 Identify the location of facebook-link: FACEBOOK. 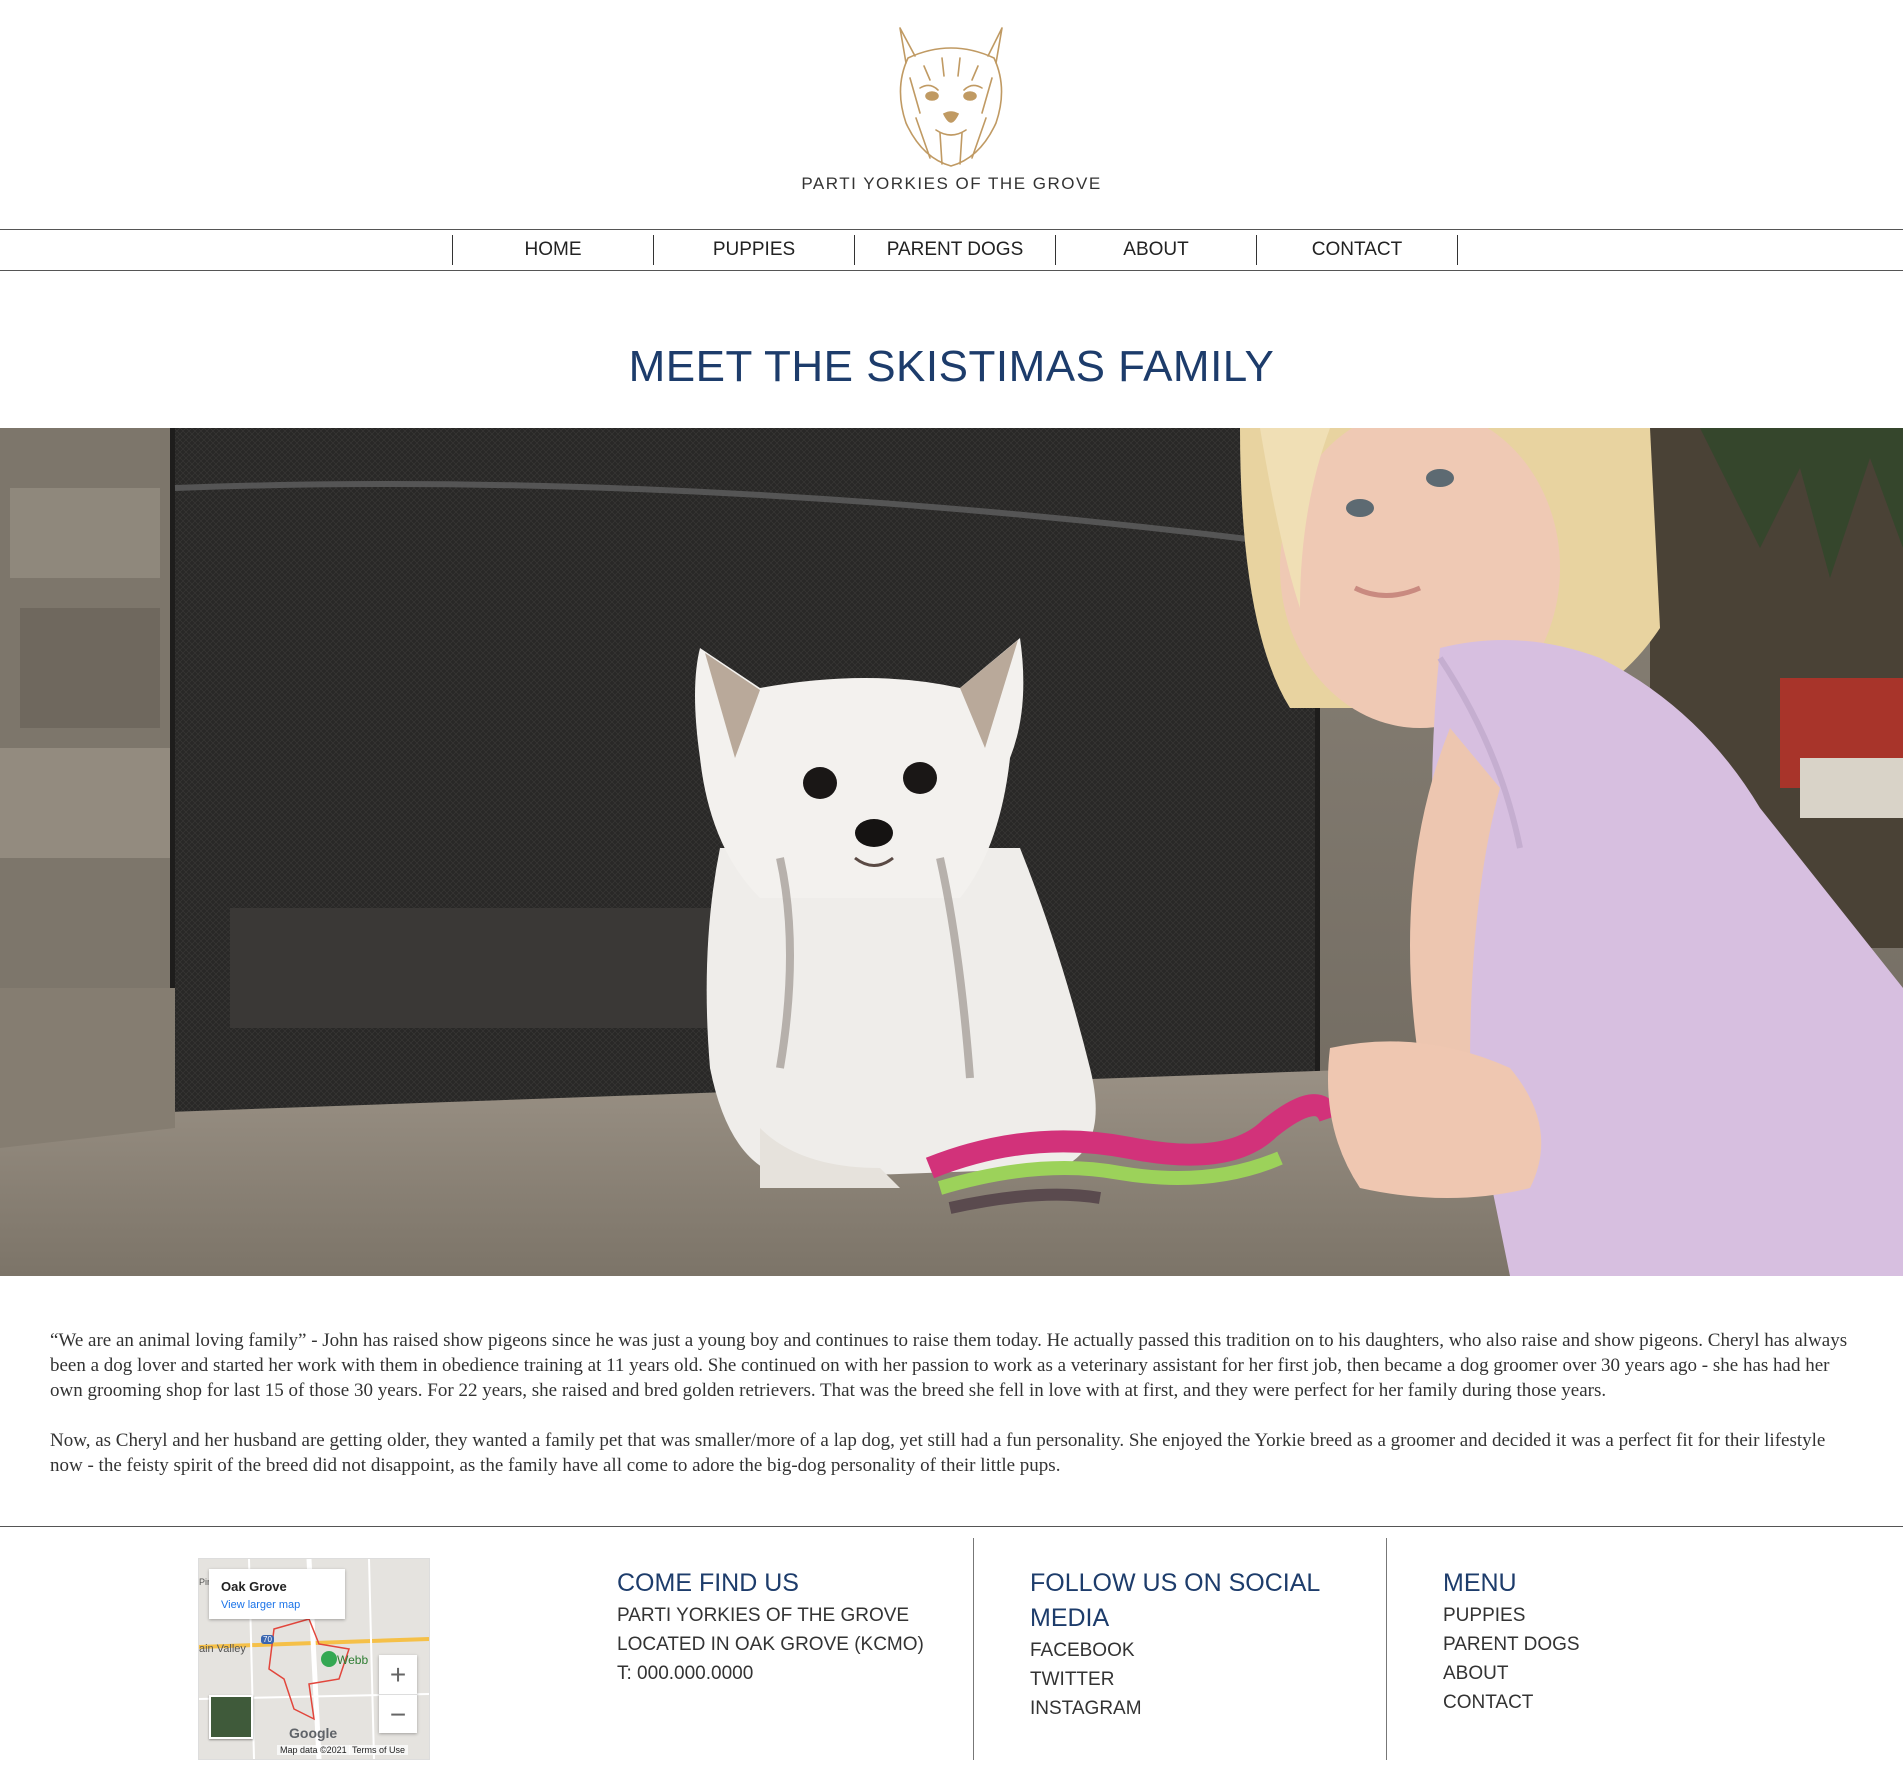
(1175, 1650).